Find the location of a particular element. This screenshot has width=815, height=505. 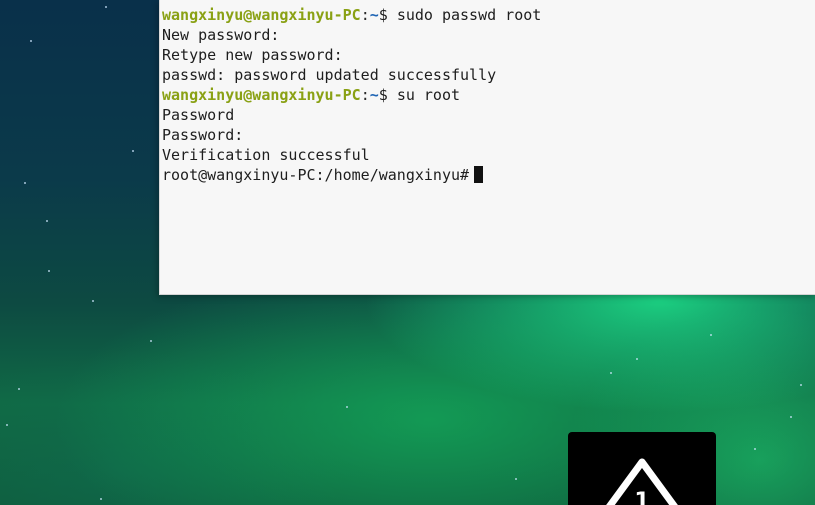

terminal-line-text: root@wangxinyu-PC:/home/wangxinyu# is located at coordinates (316, 175).